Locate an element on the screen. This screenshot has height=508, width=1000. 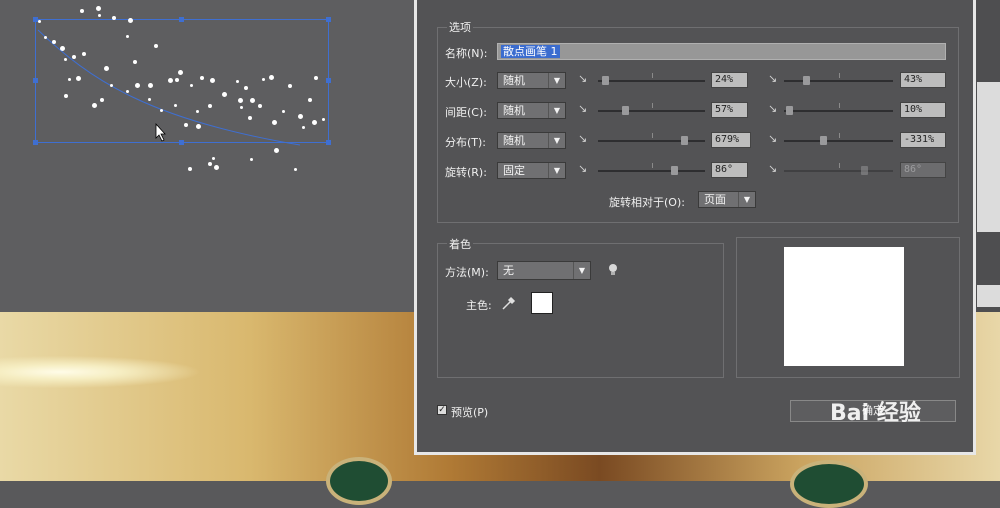
preview-label: 预览(P) is located at coordinates (470, 412).